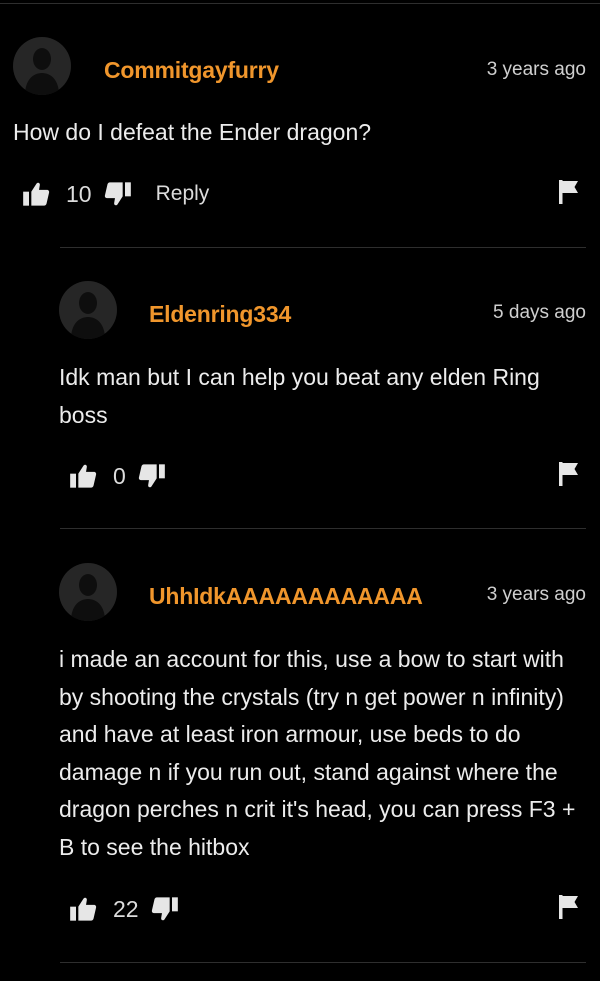  I want to click on comment-actions: 0, so click(117, 476).